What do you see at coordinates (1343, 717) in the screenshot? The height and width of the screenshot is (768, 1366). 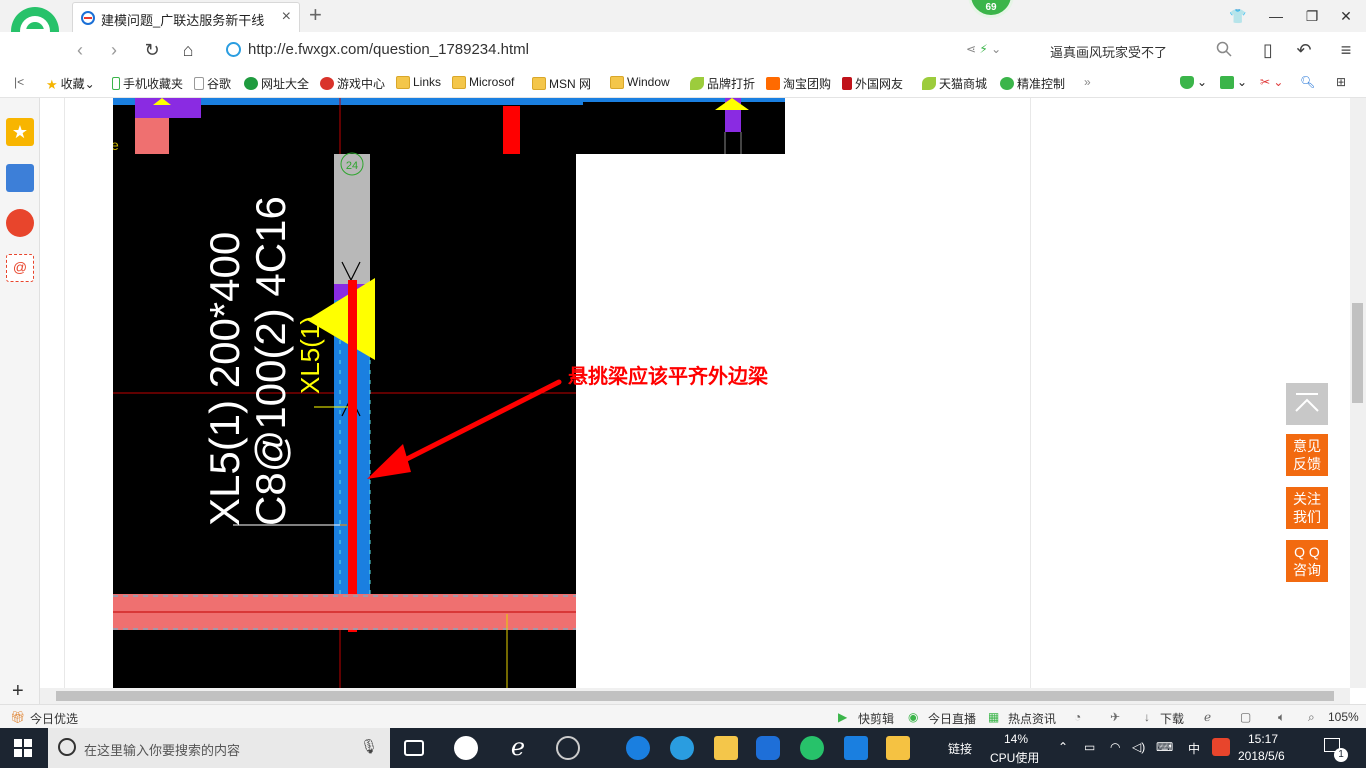 I see `zoom-level: 105%` at bounding box center [1343, 717].